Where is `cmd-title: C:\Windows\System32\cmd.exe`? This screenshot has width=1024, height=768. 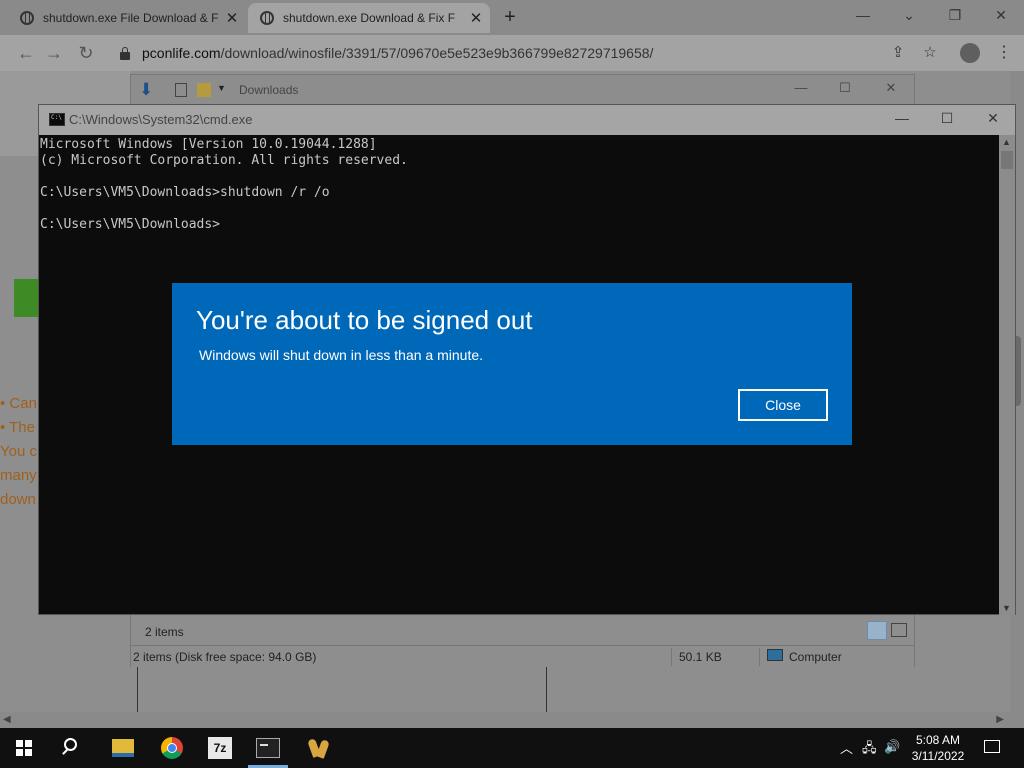 cmd-title: C:\Windows\System32\cmd.exe is located at coordinates (161, 119).